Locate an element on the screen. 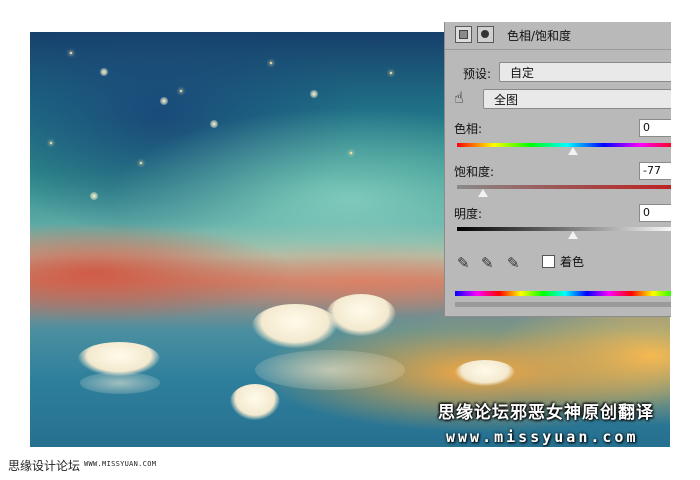 The width and height of the screenshot is (700, 480). saturation-input: -77 is located at coordinates (655, 171).